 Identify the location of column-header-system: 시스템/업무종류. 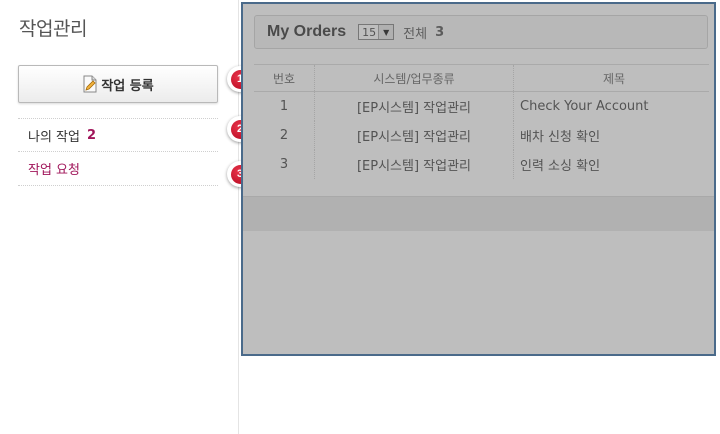
(414, 78).